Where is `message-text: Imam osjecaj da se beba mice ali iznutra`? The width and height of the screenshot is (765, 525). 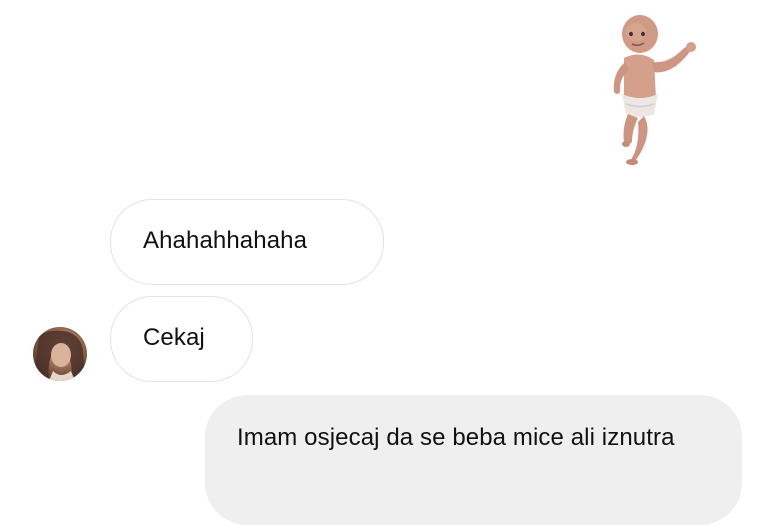
message-text: Imam osjecaj da se beba mice ali iznutra is located at coordinates (456, 437).